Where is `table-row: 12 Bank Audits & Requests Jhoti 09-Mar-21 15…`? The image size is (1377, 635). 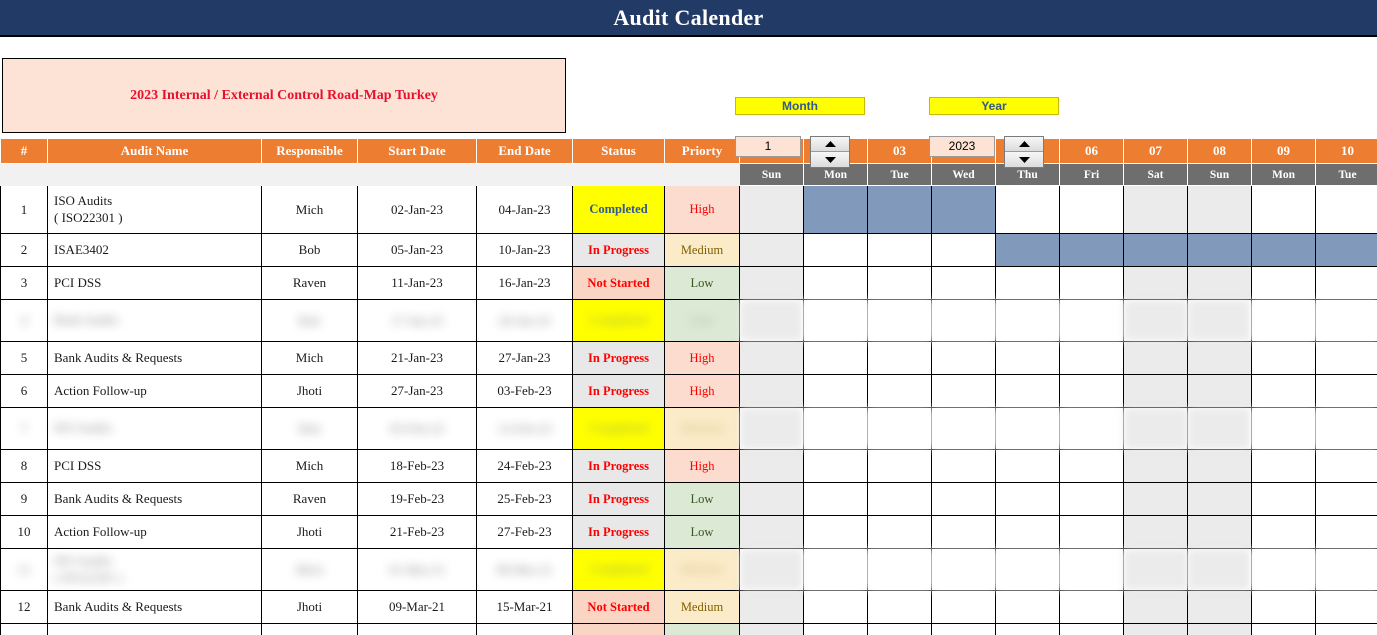 table-row: 12 Bank Audits & Requests Jhoti 09-Mar-21 15… is located at coordinates (688, 607).